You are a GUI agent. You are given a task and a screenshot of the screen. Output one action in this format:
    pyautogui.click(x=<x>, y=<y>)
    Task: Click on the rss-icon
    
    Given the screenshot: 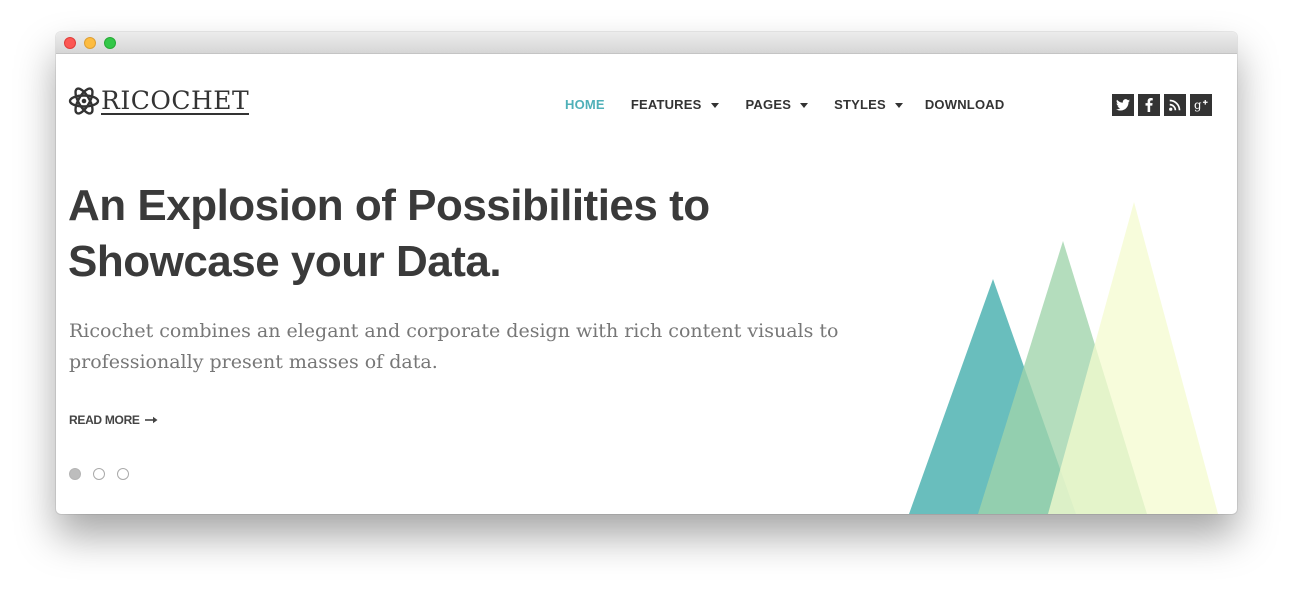 What is the action you would take?
    pyautogui.click(x=1175, y=105)
    